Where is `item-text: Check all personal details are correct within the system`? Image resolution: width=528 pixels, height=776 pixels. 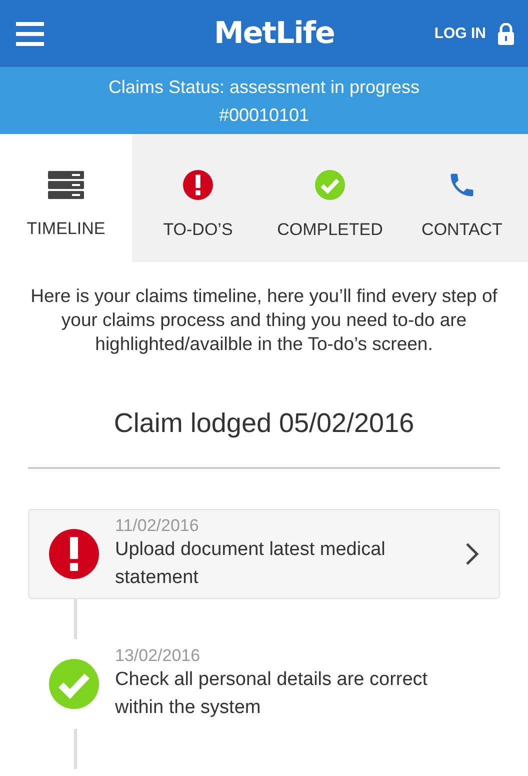
item-text: Check all personal details are correct within the system is located at coordinates (272, 694).